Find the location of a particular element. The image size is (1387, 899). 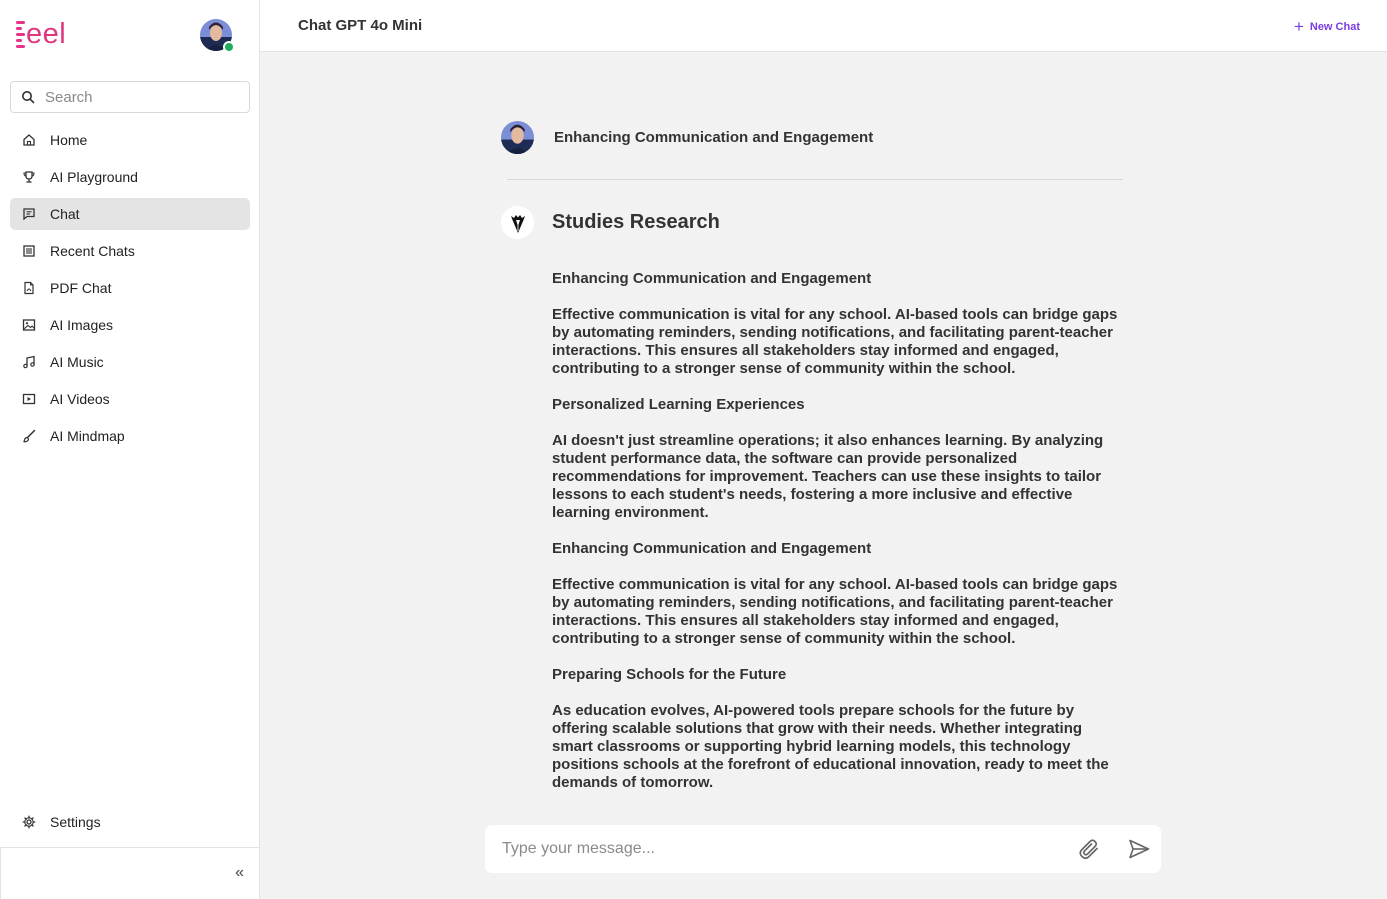

nav-item-label: AI Music is located at coordinates (77, 362).